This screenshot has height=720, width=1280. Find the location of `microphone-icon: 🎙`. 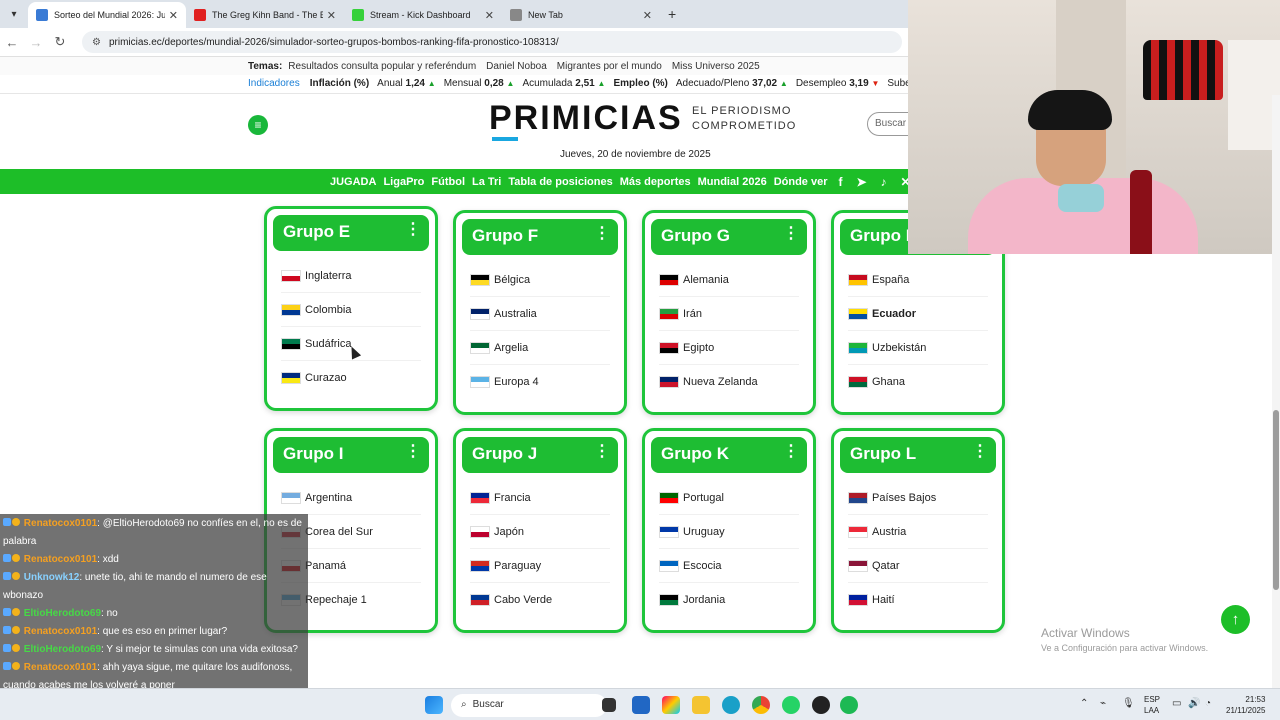

microphone-icon: 🎙 is located at coordinates (1128, 703).